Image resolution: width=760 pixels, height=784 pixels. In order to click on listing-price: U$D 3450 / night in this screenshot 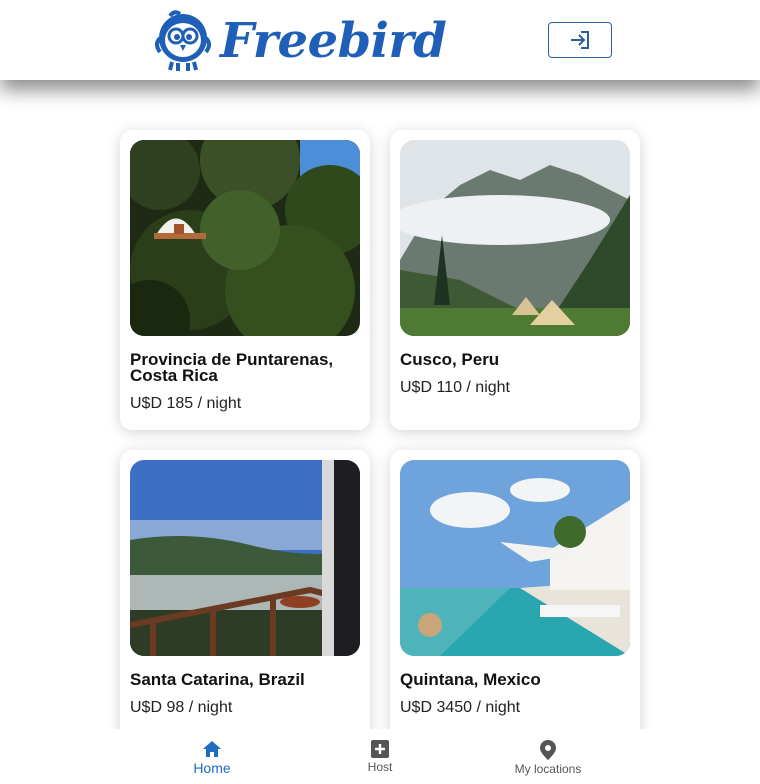, I will do `click(460, 707)`.